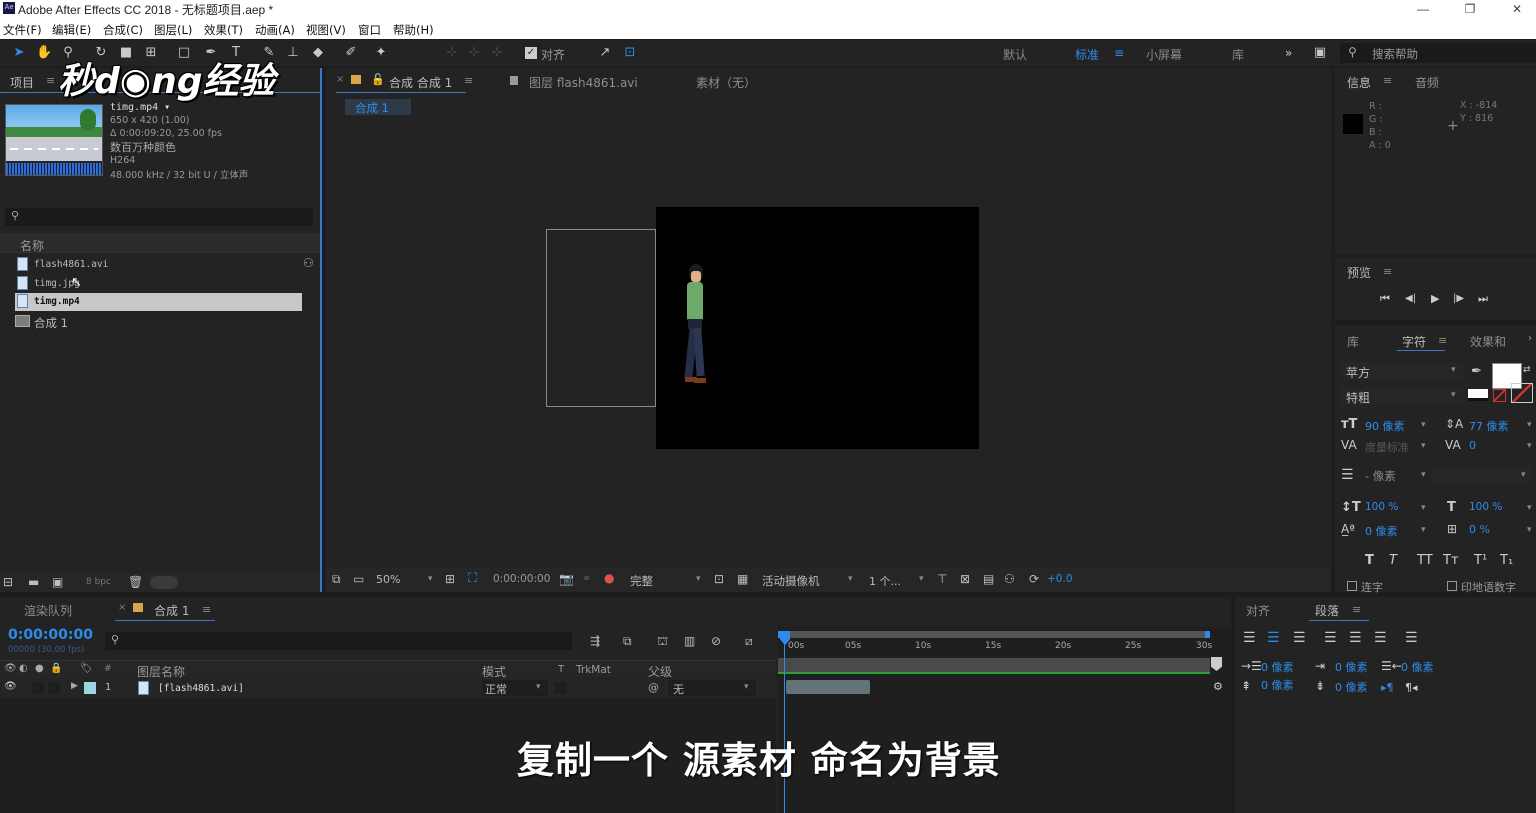  What do you see at coordinates (1438, 53) in the screenshot?
I see `help-search-box: ⚲ 搜索帮助` at bounding box center [1438, 53].